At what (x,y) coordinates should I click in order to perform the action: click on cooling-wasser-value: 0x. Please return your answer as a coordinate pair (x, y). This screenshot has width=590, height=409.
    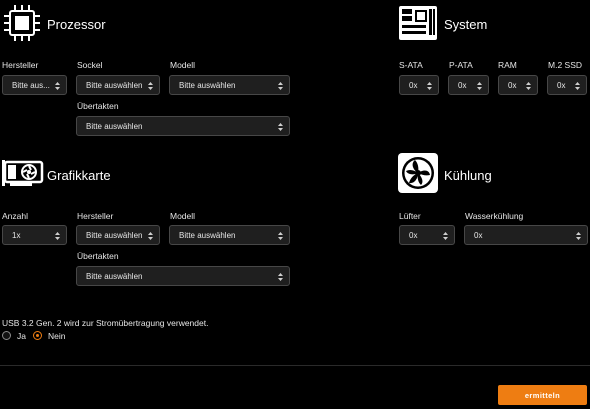
    Looking at the image, I should click on (478, 235).